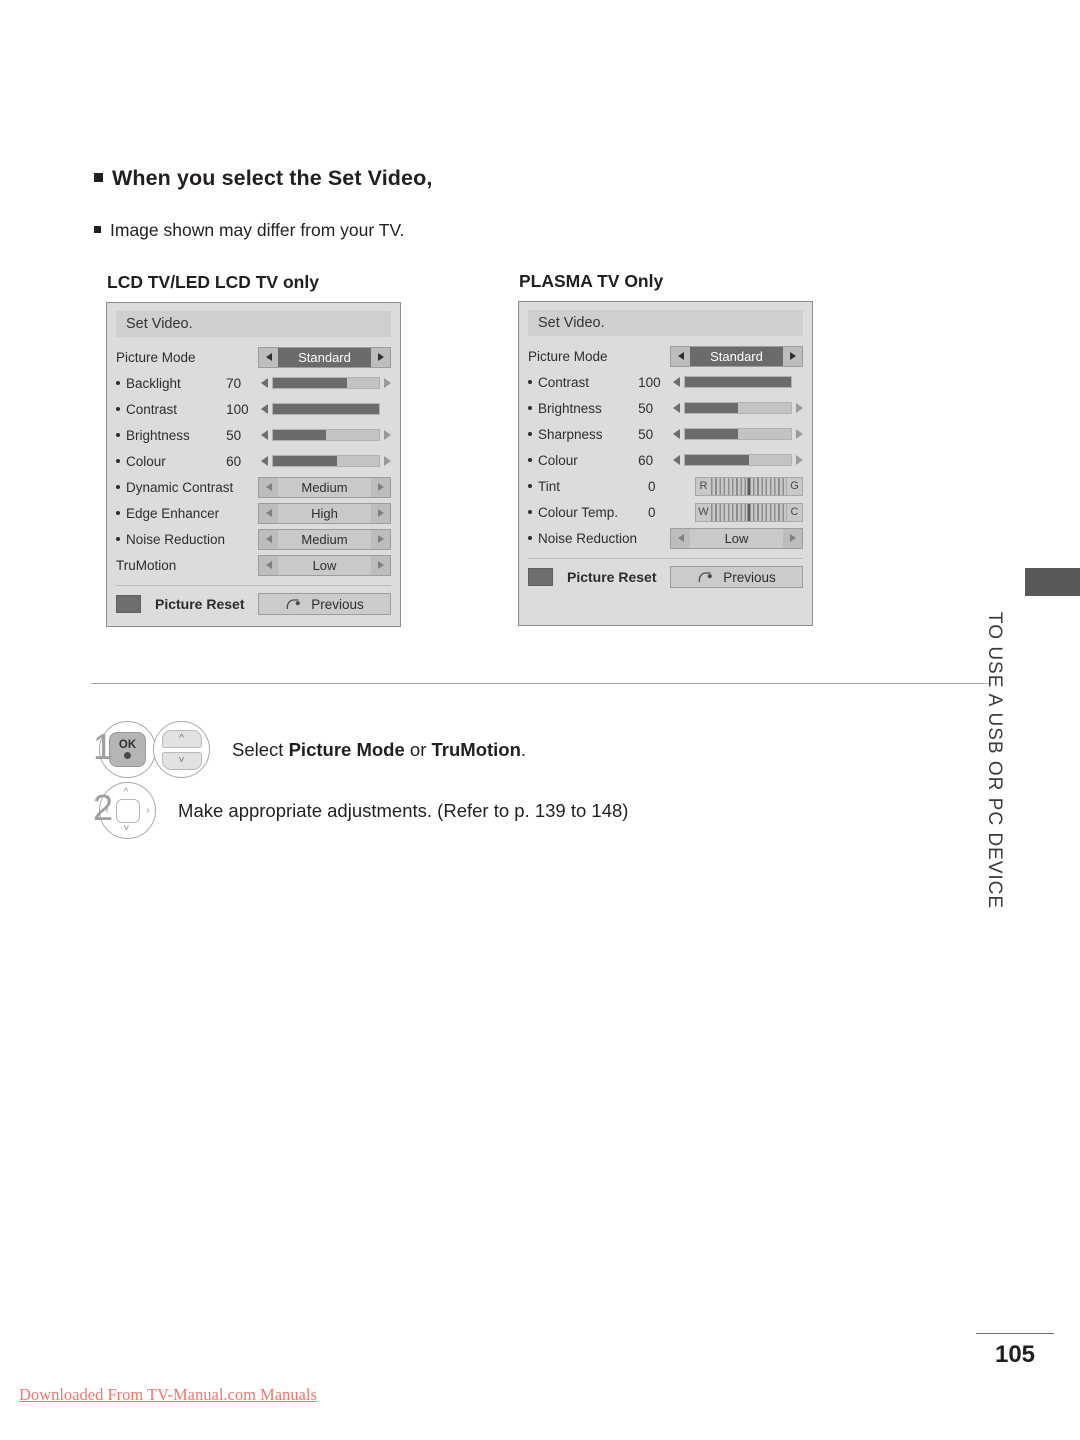 This screenshot has height=1440, width=1080. Describe the element at coordinates (665, 434) in the screenshot. I see `osd-row: Sharpness 50` at that location.